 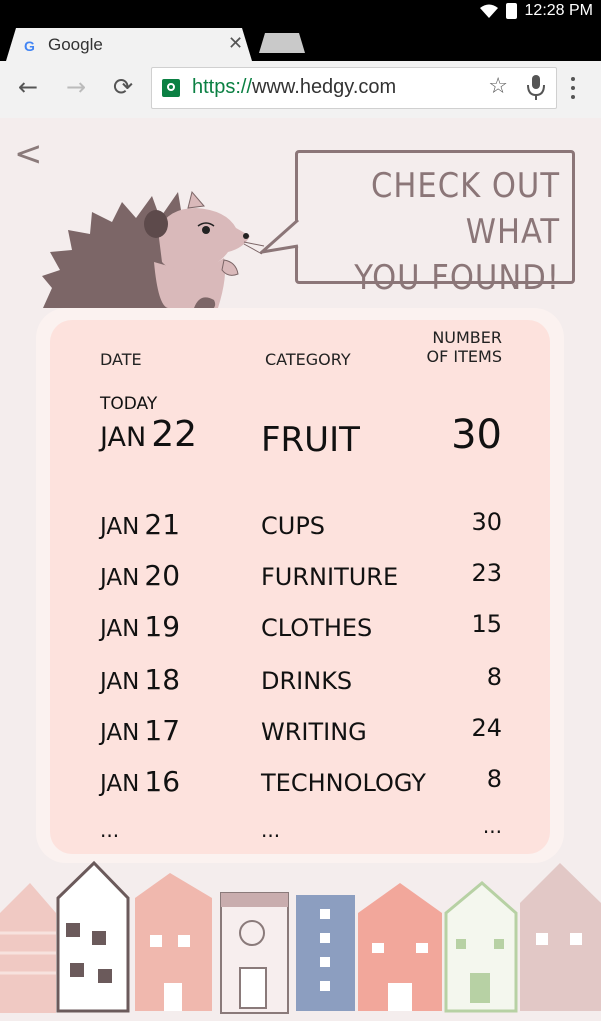 I want to click on today-month: JAN, so click(x=123, y=437).